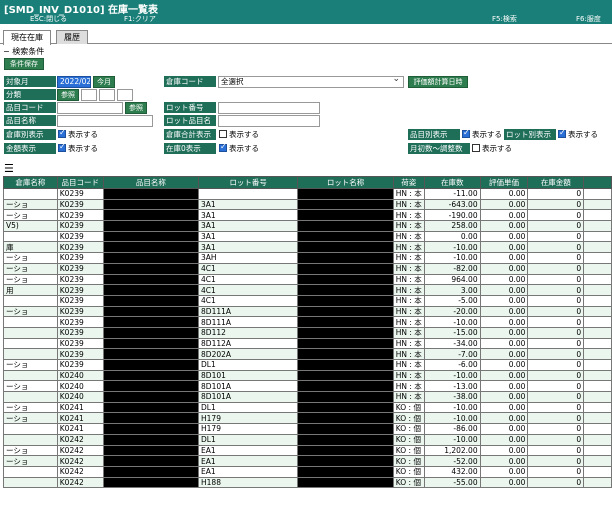 The height and width of the screenshot is (510, 612). I want to click on col-stock-qty: 在庫数, so click(452, 182).